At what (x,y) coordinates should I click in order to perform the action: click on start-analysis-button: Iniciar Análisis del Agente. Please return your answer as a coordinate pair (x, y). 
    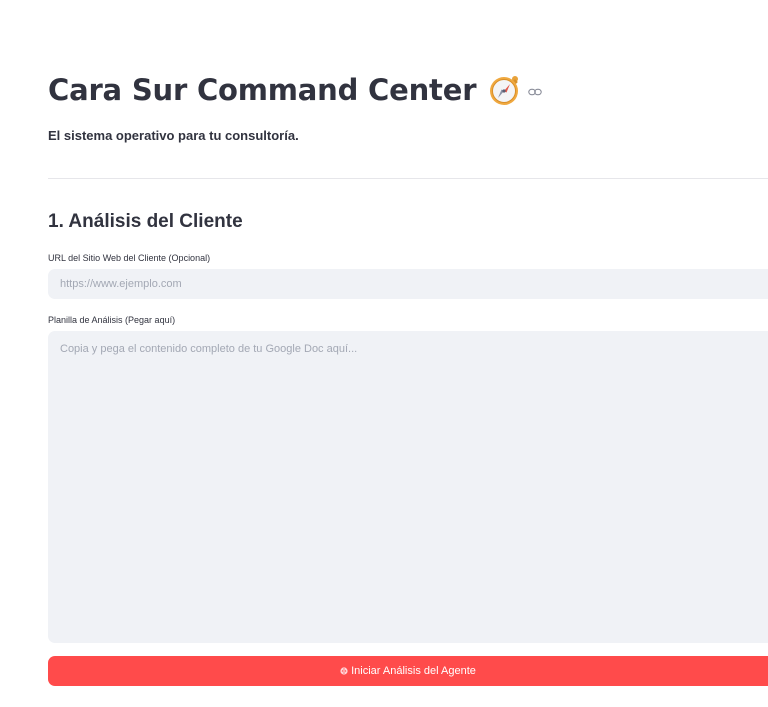
    Looking at the image, I should click on (408, 671).